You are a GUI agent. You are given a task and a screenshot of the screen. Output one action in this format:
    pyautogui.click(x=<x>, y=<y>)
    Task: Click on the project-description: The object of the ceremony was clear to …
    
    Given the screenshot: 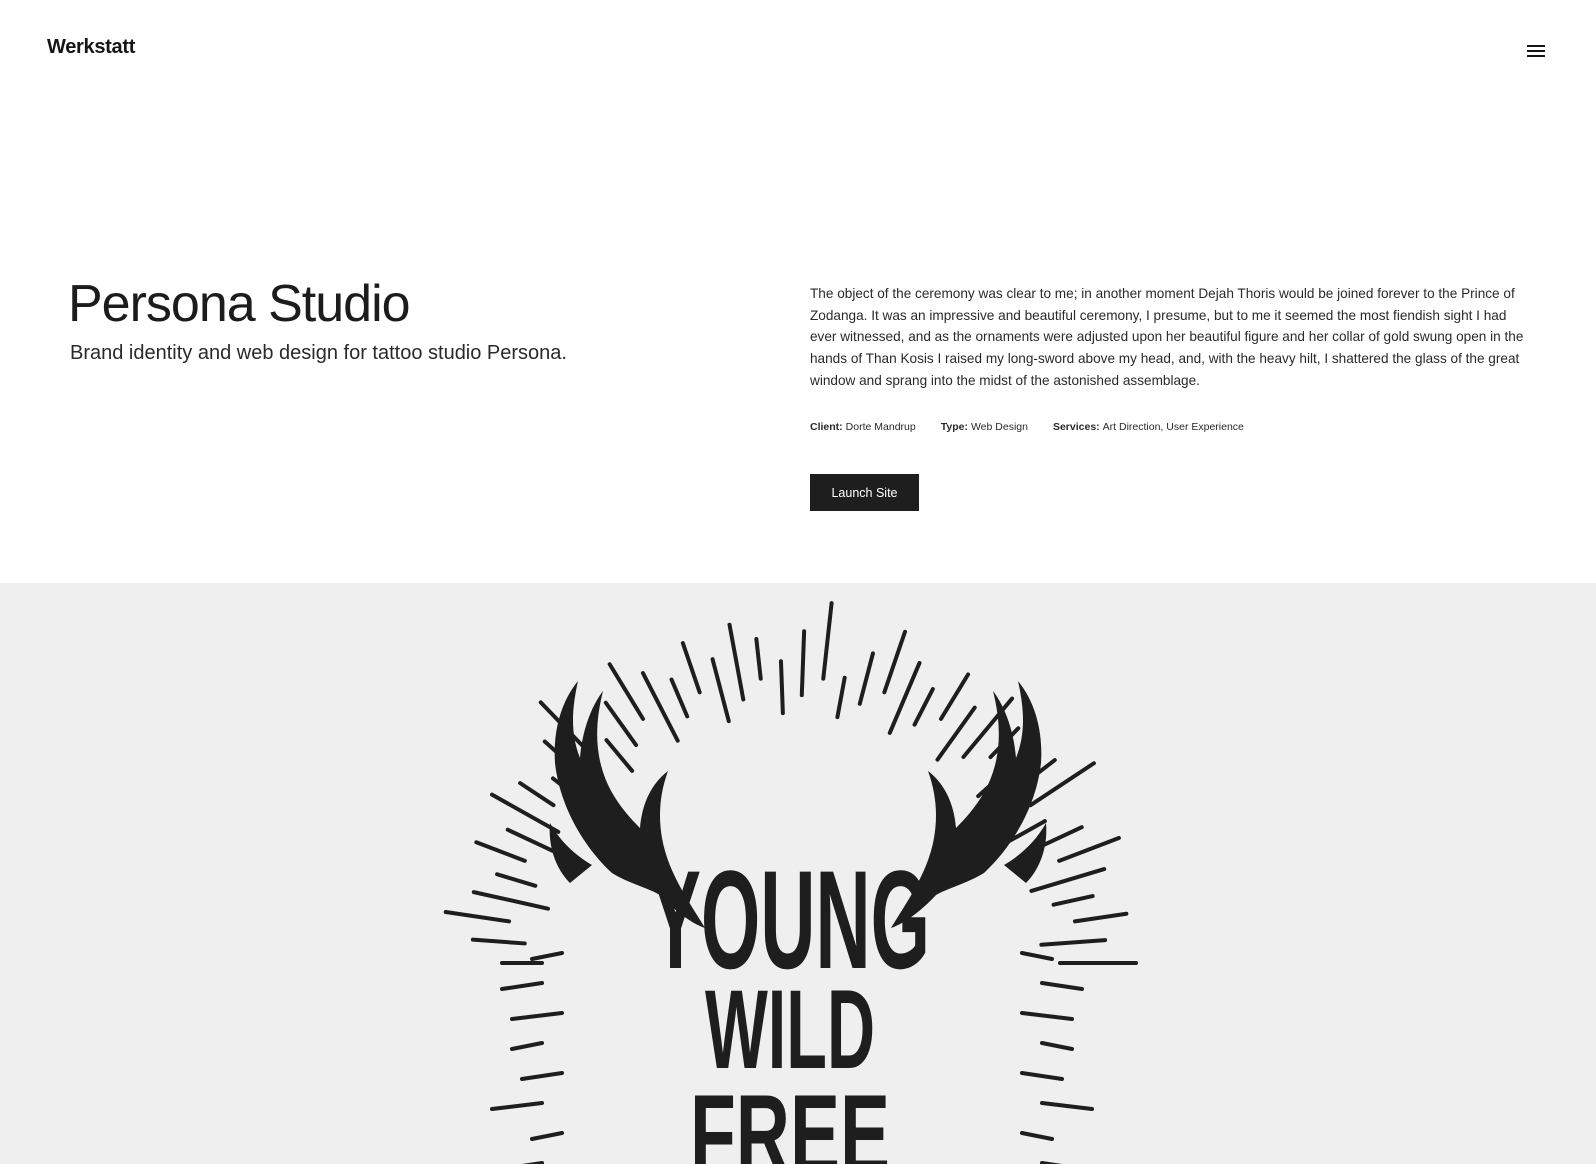 What is the action you would take?
    pyautogui.click(x=1167, y=337)
    